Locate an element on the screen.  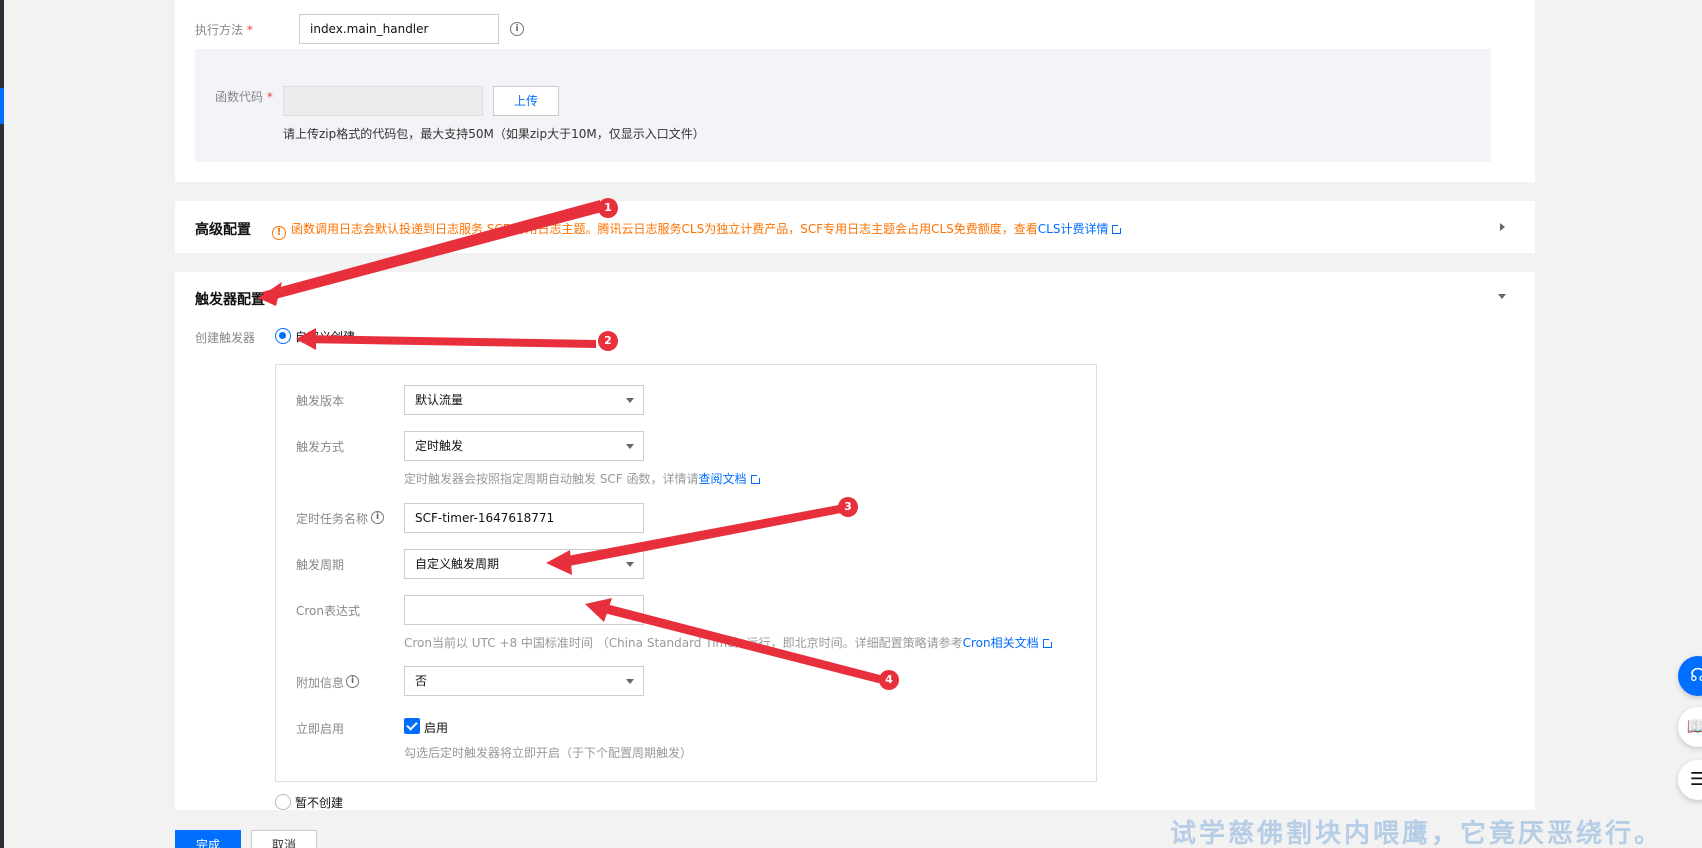
list-icon: ☰ is located at coordinates (1690, 780).